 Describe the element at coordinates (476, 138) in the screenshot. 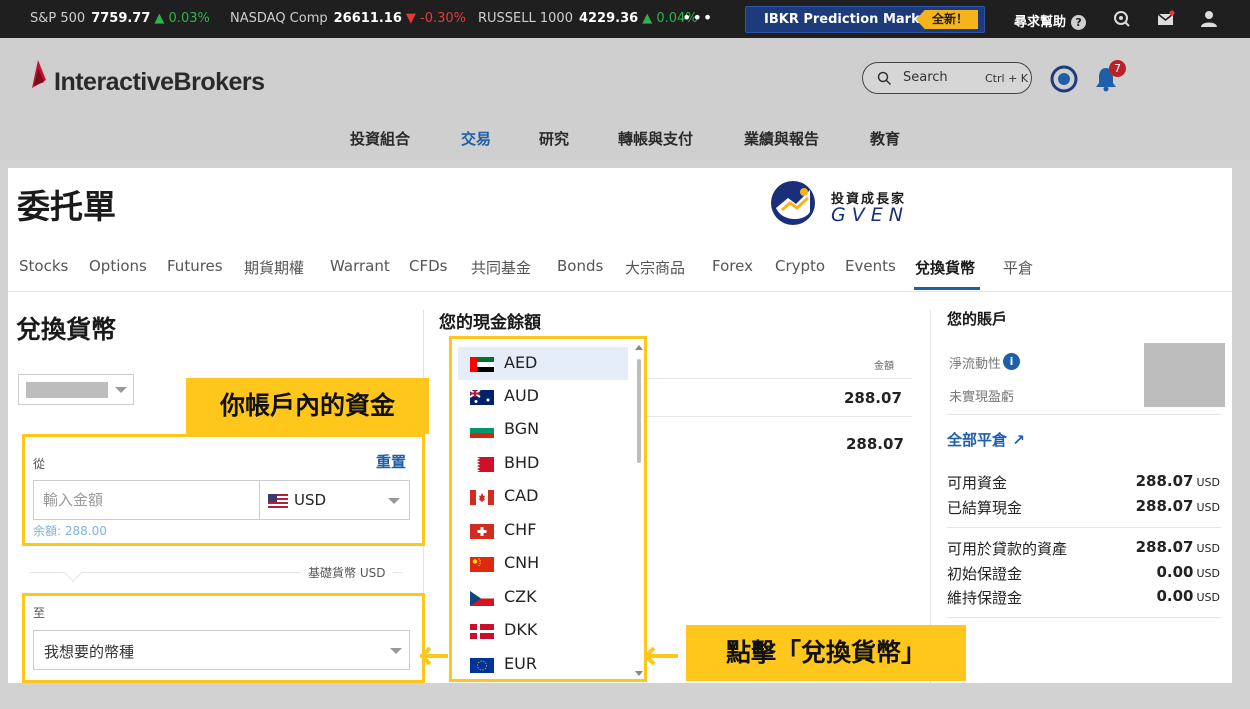

I see `nav-trade: 交易` at that location.